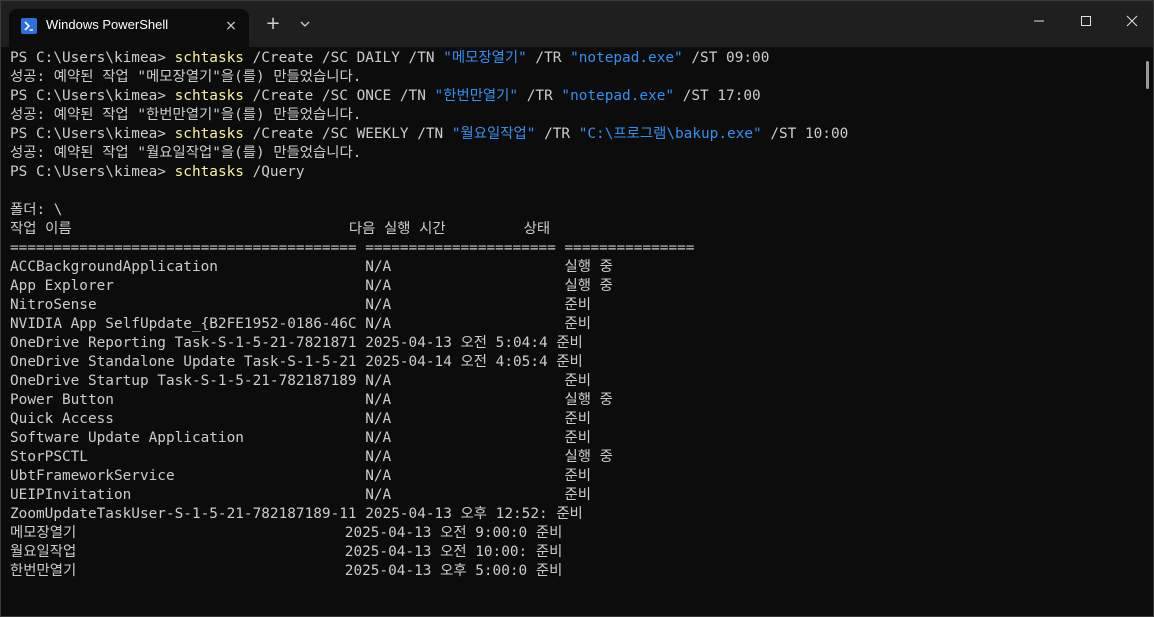 This screenshot has height=617, width=1154. I want to click on output-text: UbtFrameworkService N/A 준비, so click(300, 476).